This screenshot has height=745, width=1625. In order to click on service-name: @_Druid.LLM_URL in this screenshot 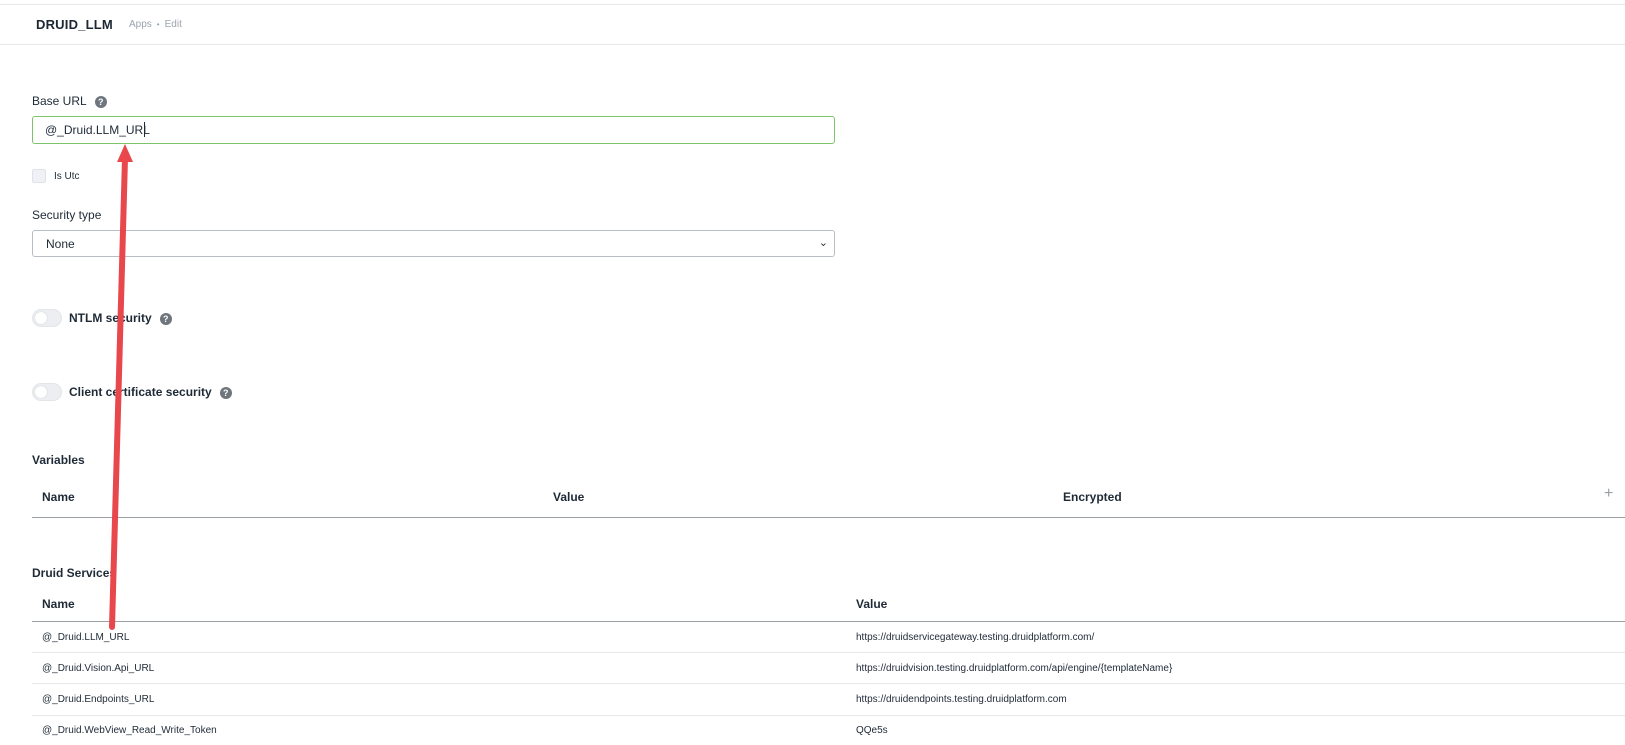, I will do `click(86, 637)`.